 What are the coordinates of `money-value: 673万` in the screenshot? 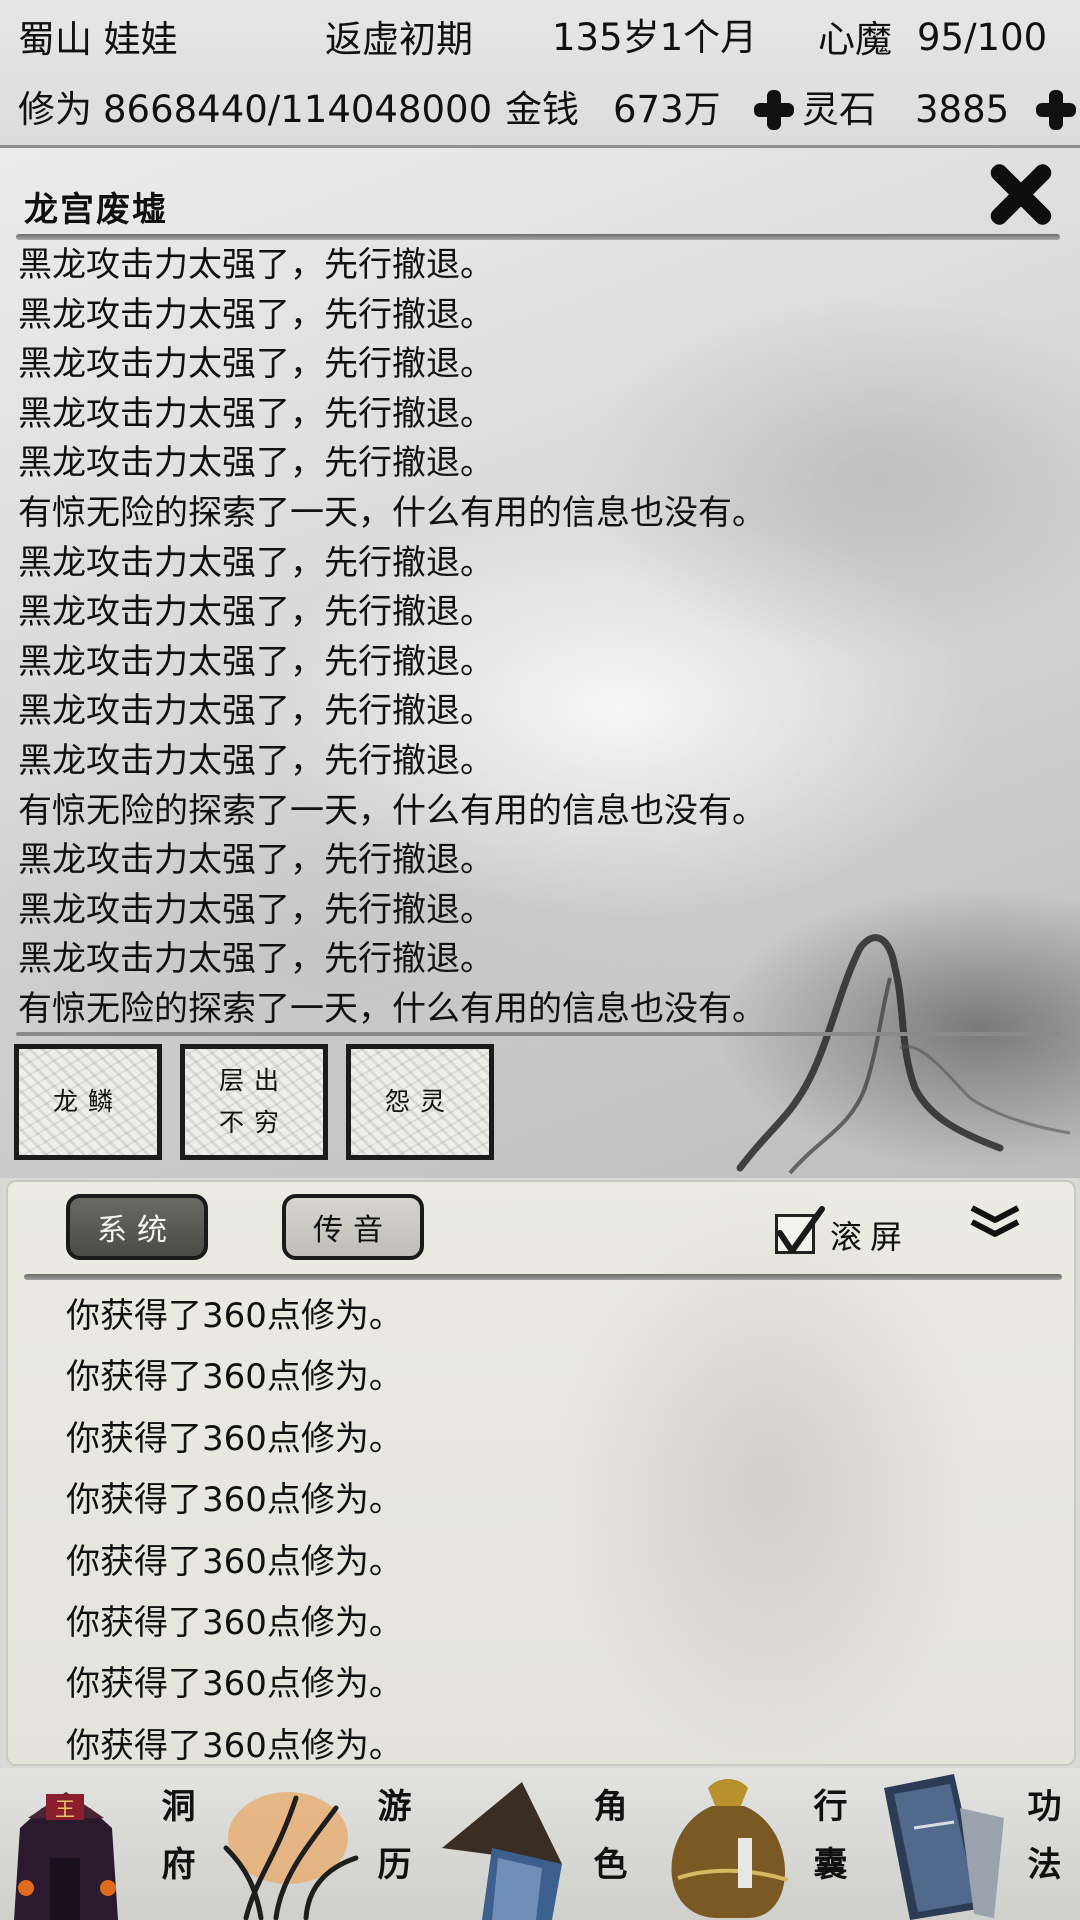 It's located at (667, 109).